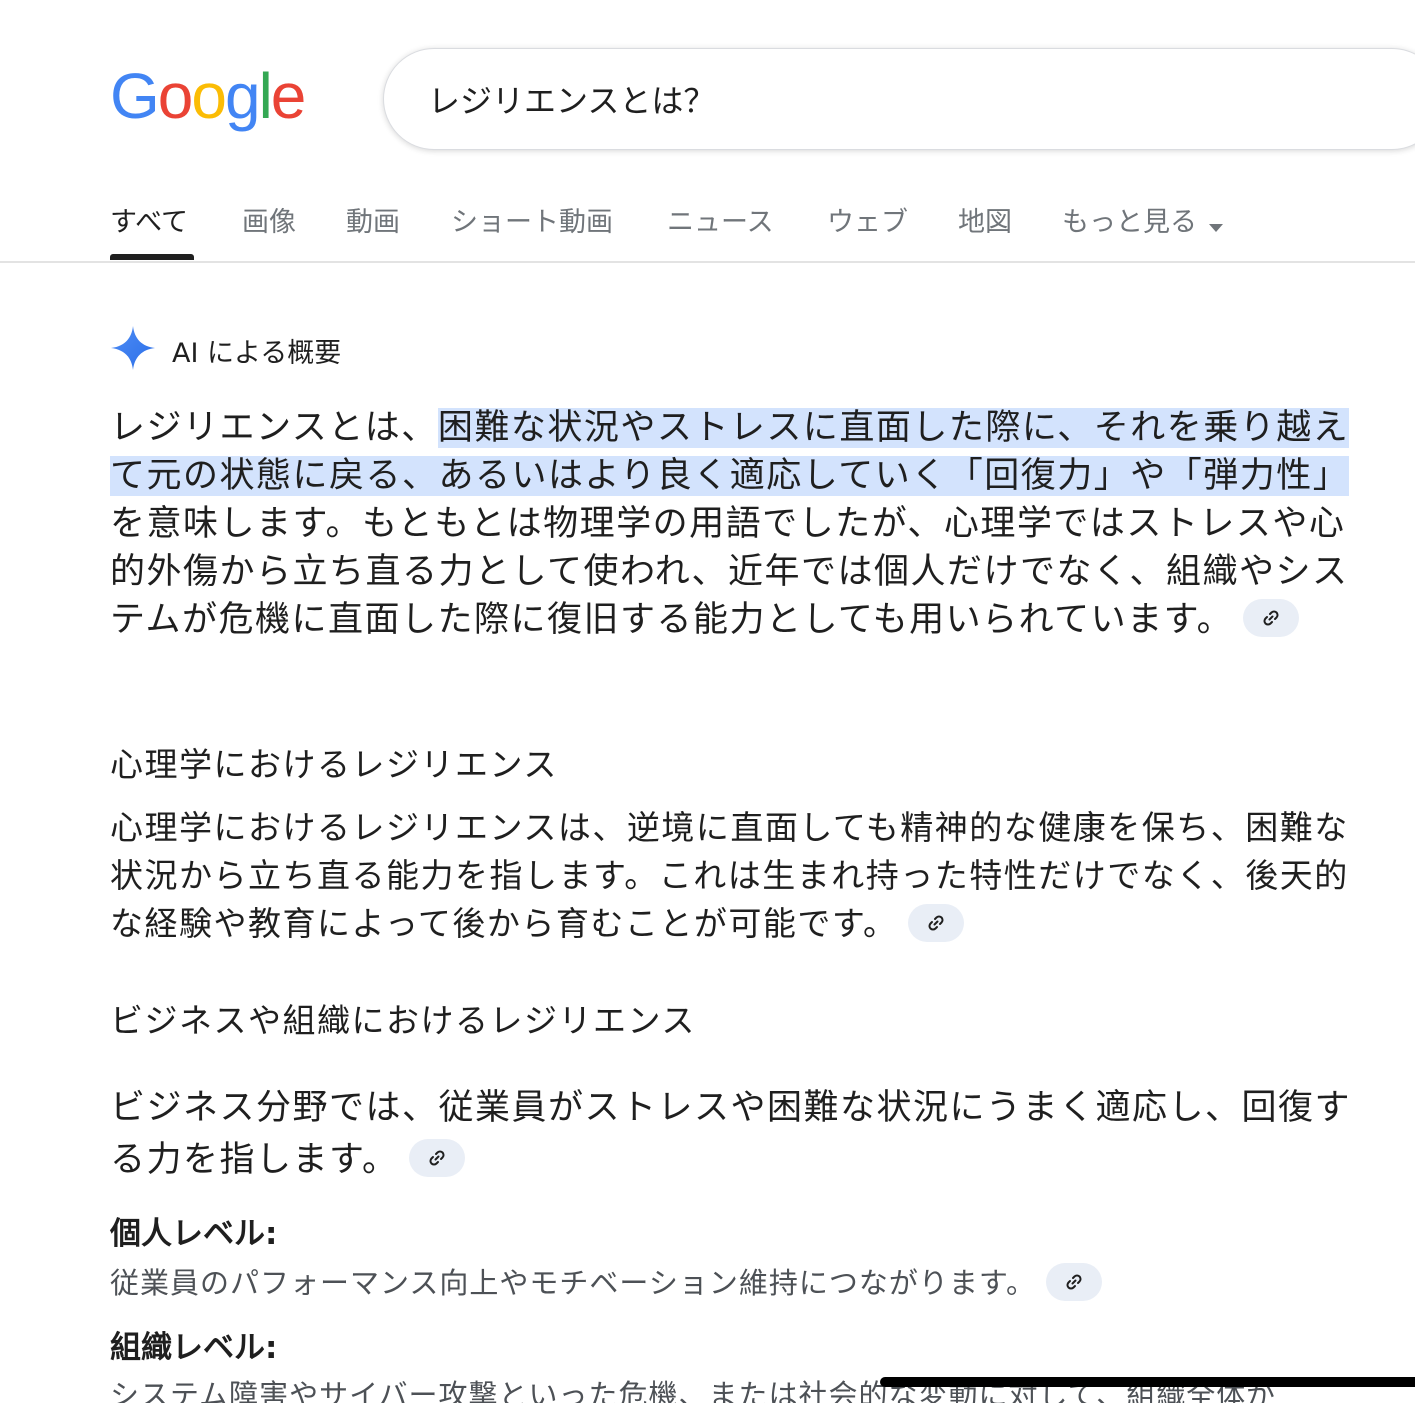 The image size is (1415, 1403). Describe the element at coordinates (1129, 222) in the screenshot. I see `tab-more-label: もっと見る` at that location.